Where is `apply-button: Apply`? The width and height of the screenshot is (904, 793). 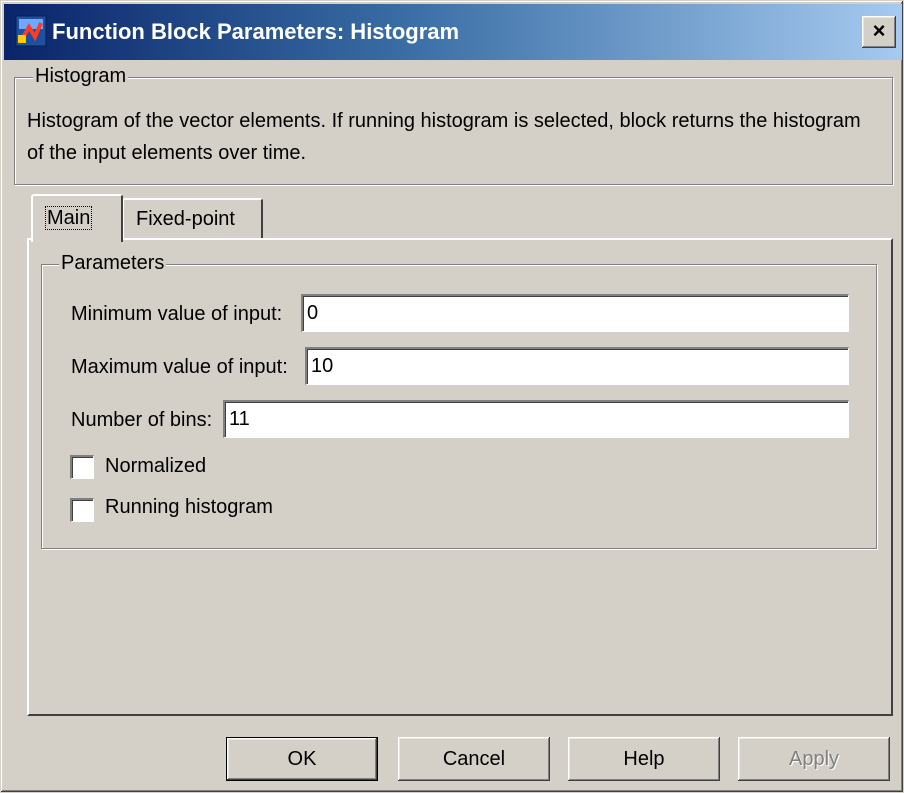
apply-button: Apply is located at coordinates (814, 759).